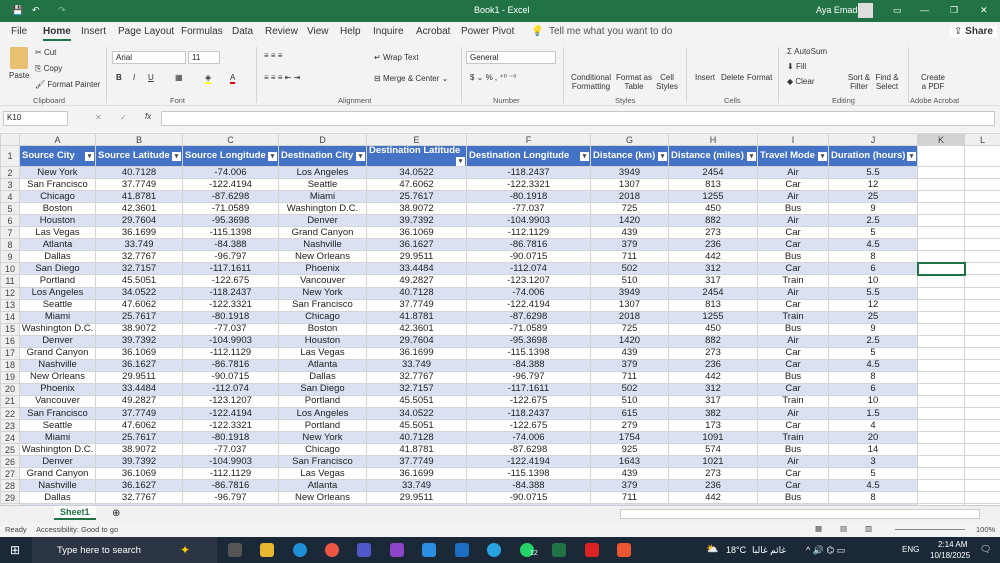 The image size is (1000, 563). What do you see at coordinates (732, 77) in the screenshot?
I see `delete-cells-button: Delete` at bounding box center [732, 77].